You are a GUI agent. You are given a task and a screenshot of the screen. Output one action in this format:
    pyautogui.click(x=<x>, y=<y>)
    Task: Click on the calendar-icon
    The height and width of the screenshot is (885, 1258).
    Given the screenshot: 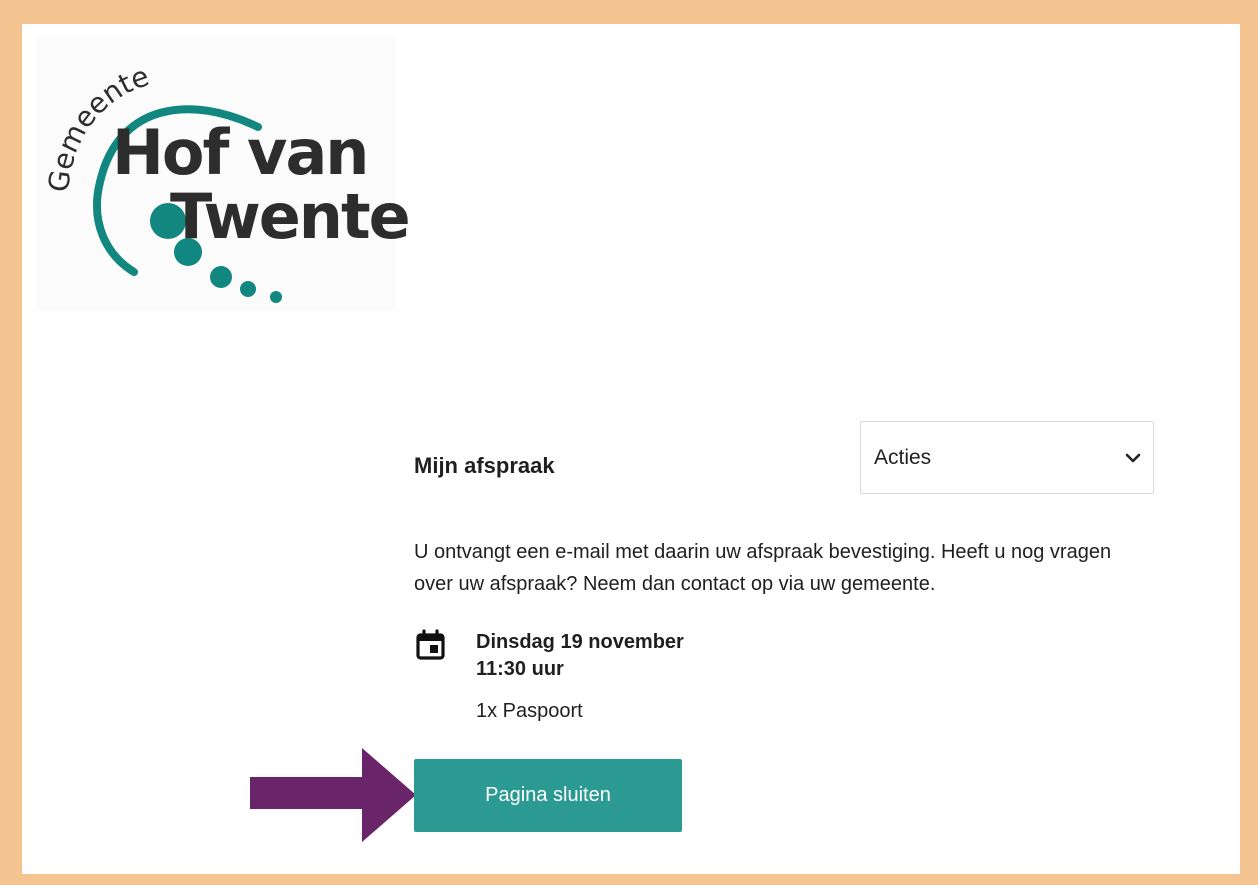 What is the action you would take?
    pyautogui.click(x=430, y=644)
    